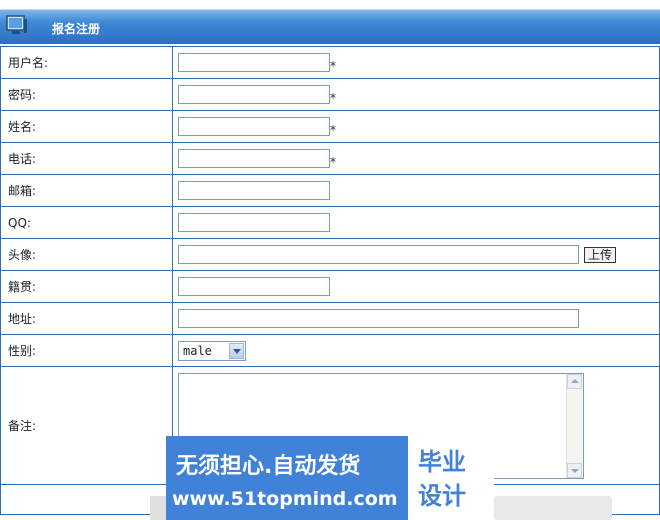  What do you see at coordinates (86, 350) in the screenshot?
I see `gender-label: 性别:` at bounding box center [86, 350].